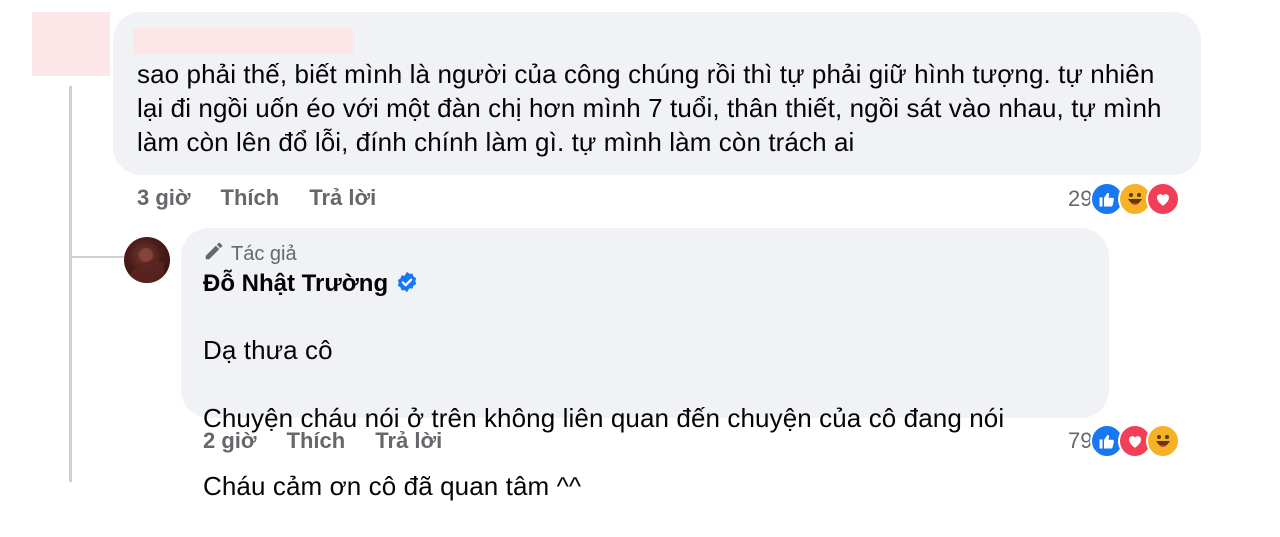 This screenshot has height=537, width=1280. I want to click on reaction-summary: 29, so click(1124, 199).